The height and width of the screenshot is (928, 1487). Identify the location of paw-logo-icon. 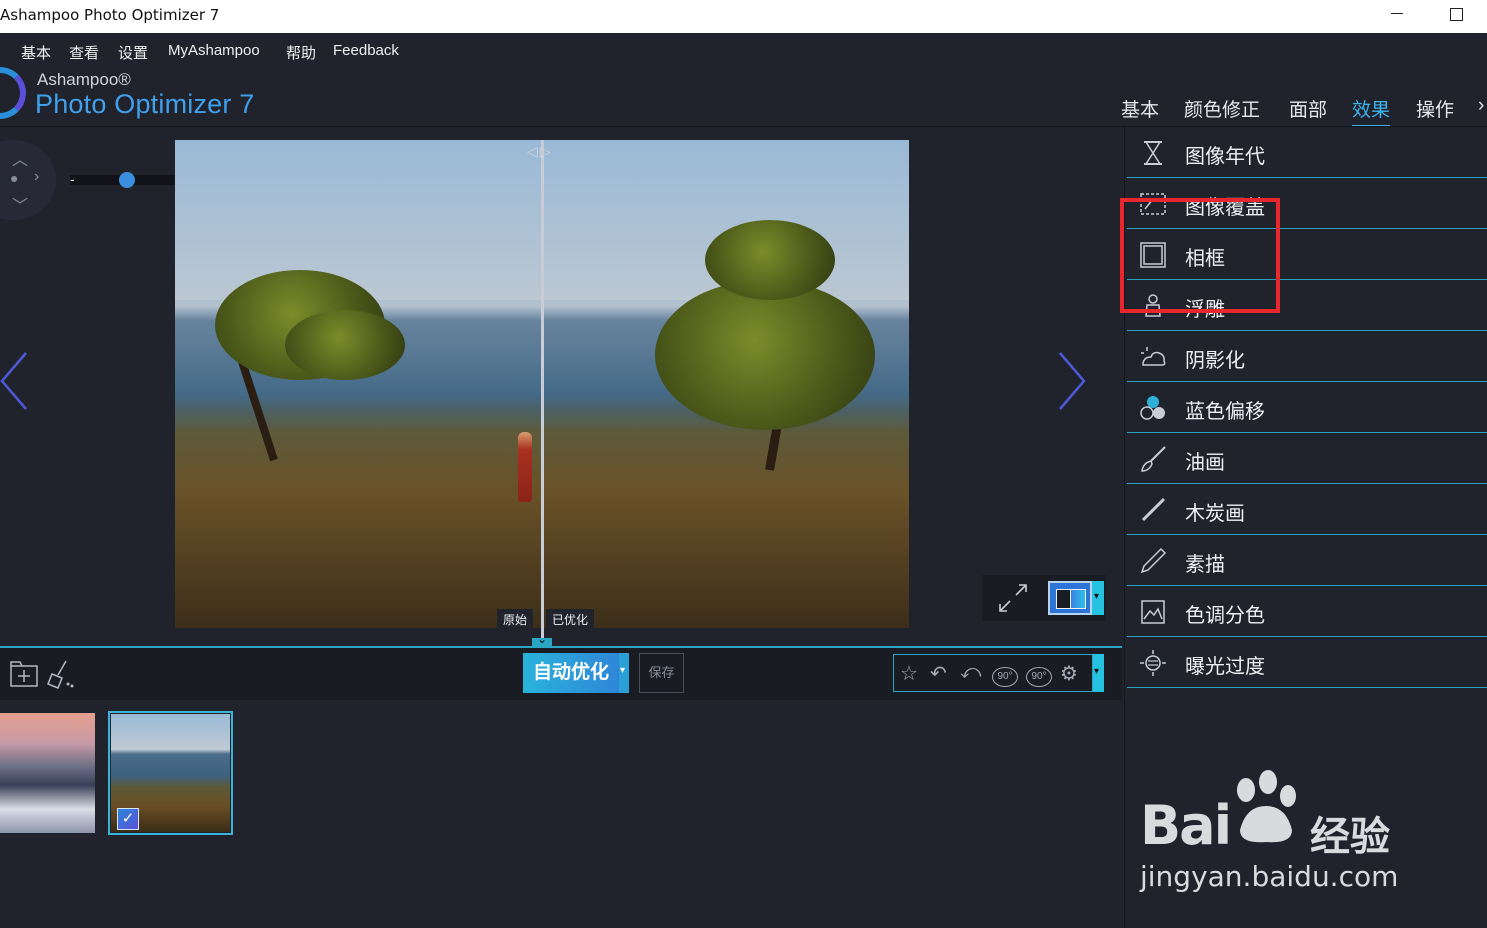
(1266, 806).